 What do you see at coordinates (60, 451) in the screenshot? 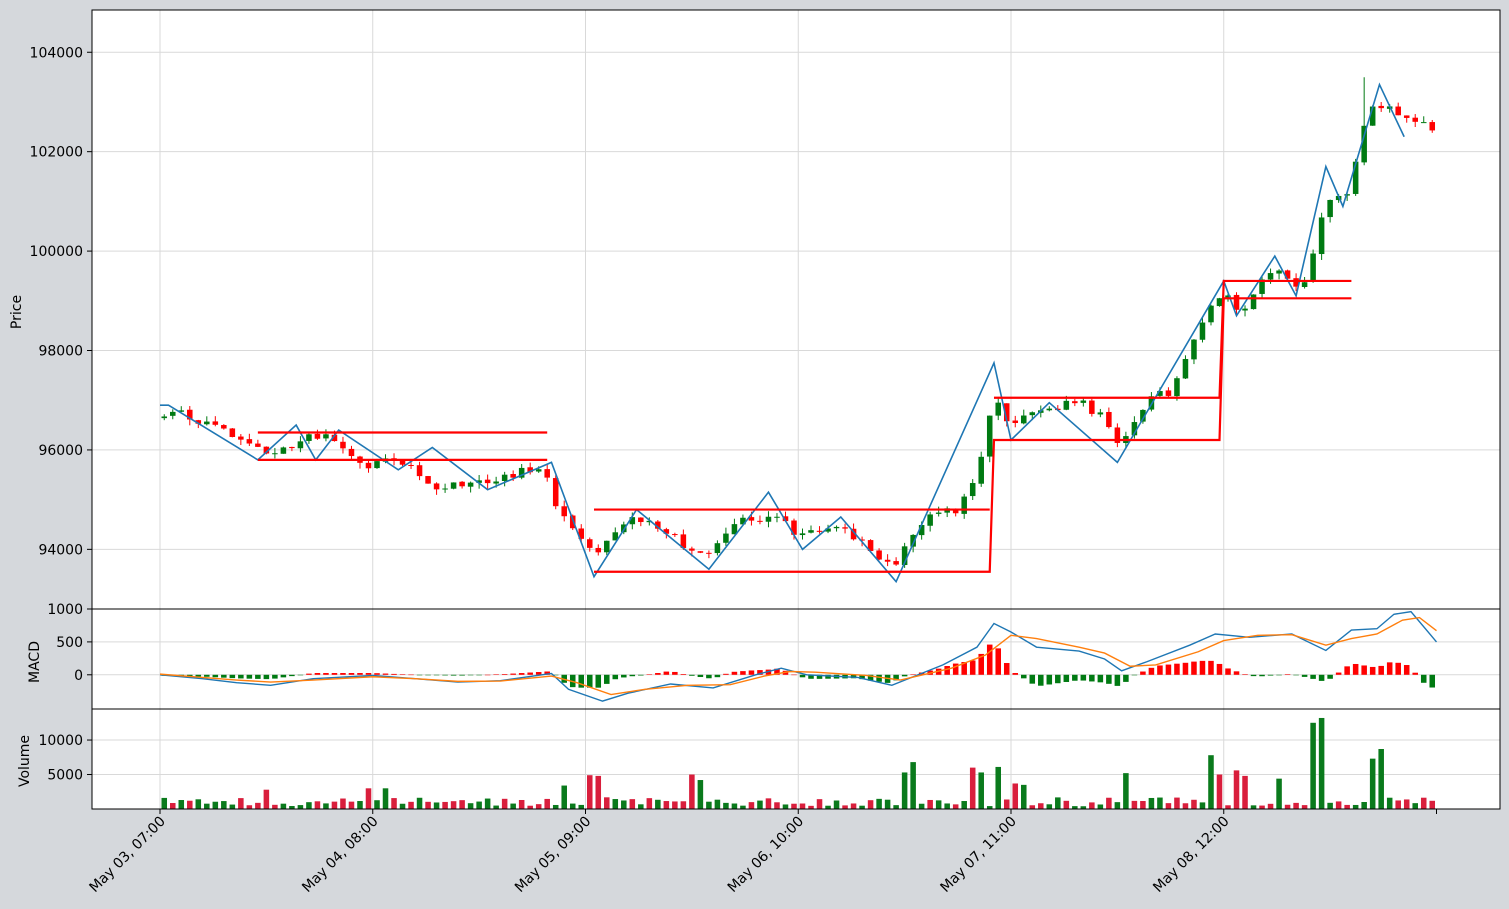
I see `price-y-tick-label: 96000` at bounding box center [60, 451].